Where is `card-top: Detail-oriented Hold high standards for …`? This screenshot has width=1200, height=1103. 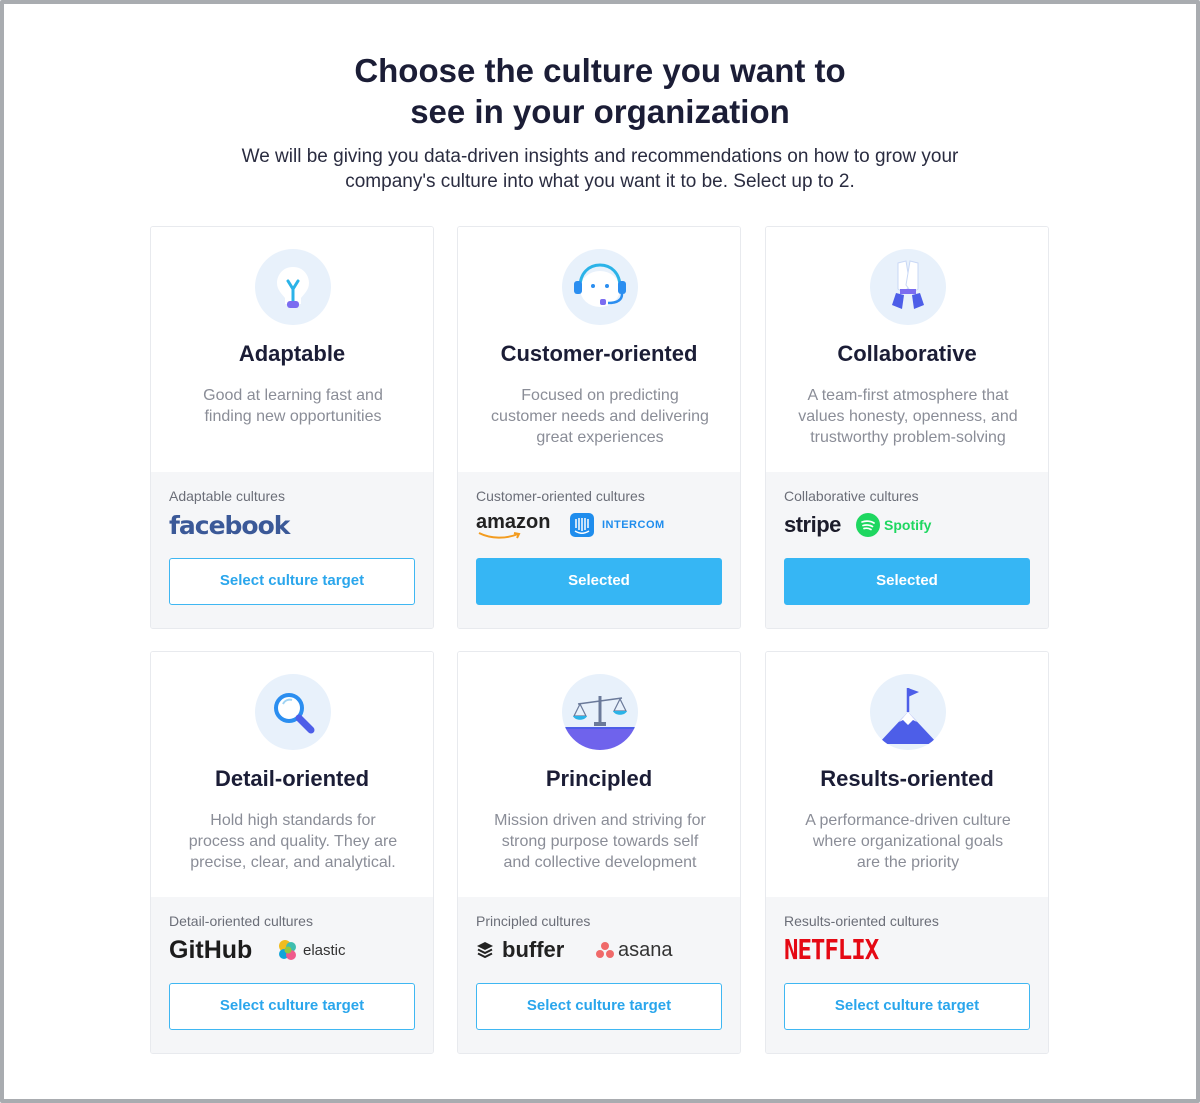 card-top: Detail-oriented Hold high standards for … is located at coordinates (292, 774).